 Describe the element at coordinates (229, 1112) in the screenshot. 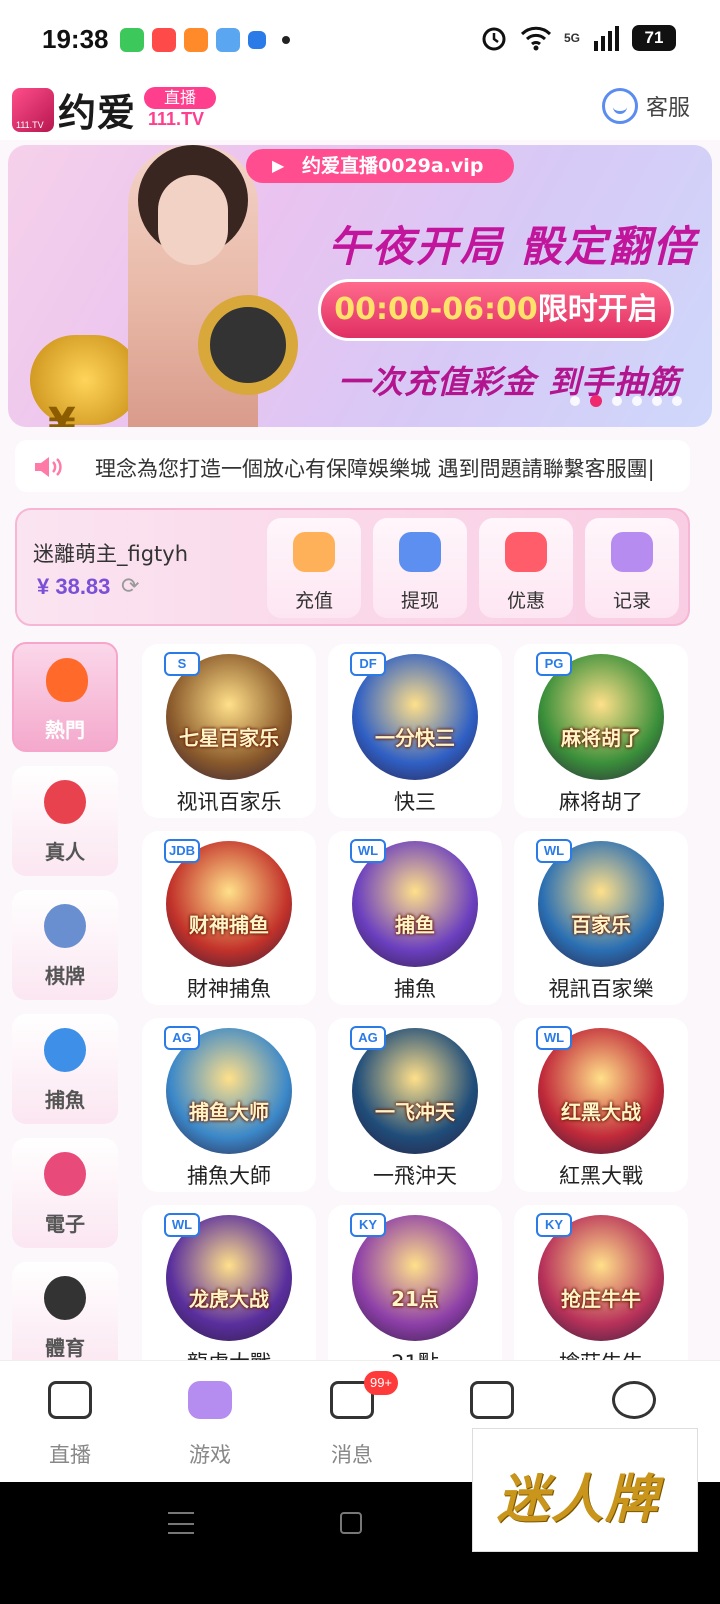

I see `game-art-text: 捕鱼大师` at that location.